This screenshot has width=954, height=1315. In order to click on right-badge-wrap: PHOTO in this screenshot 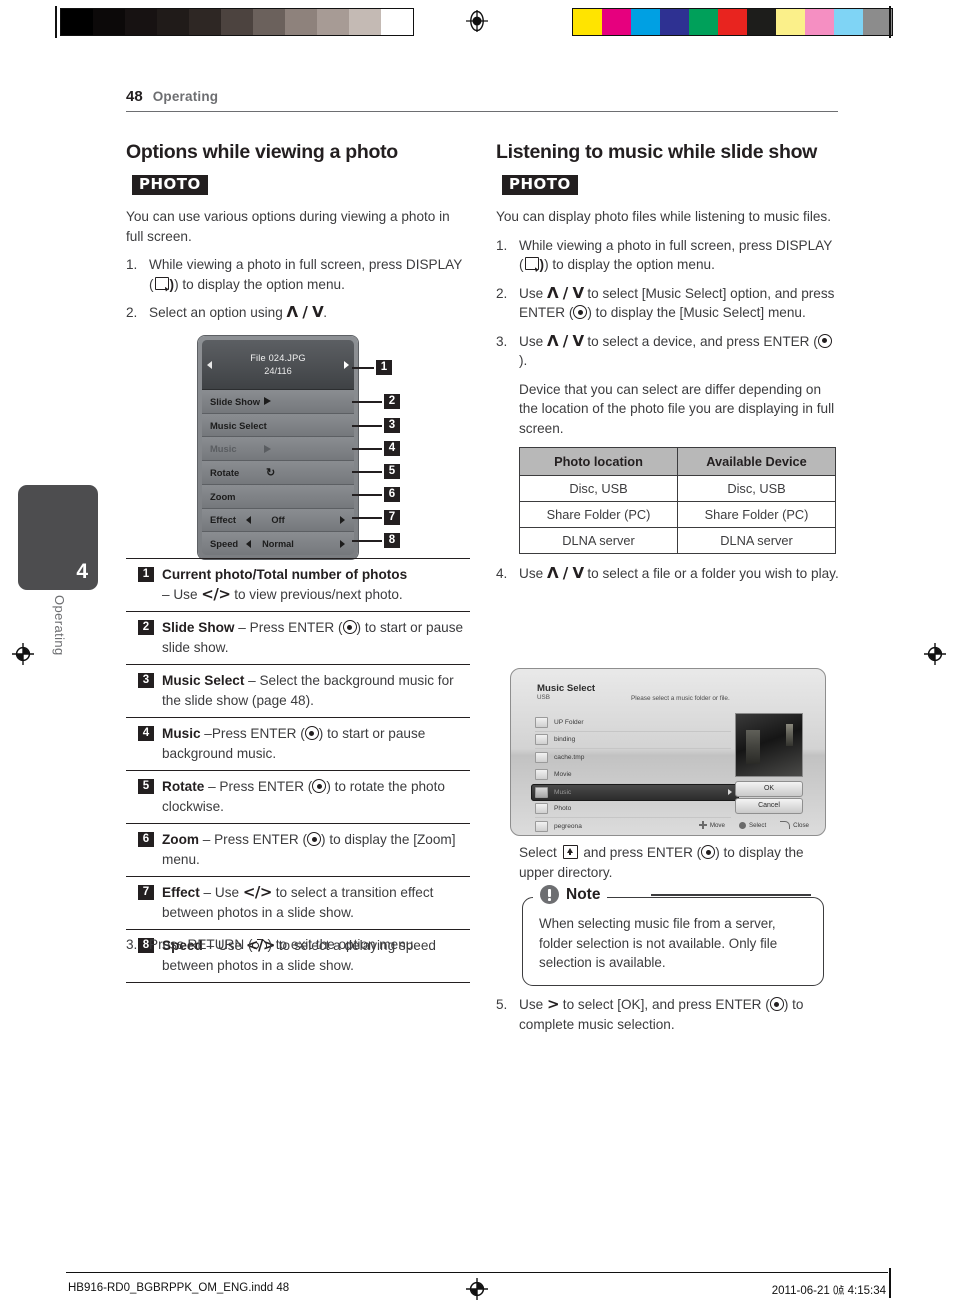, I will do `click(668, 188)`.